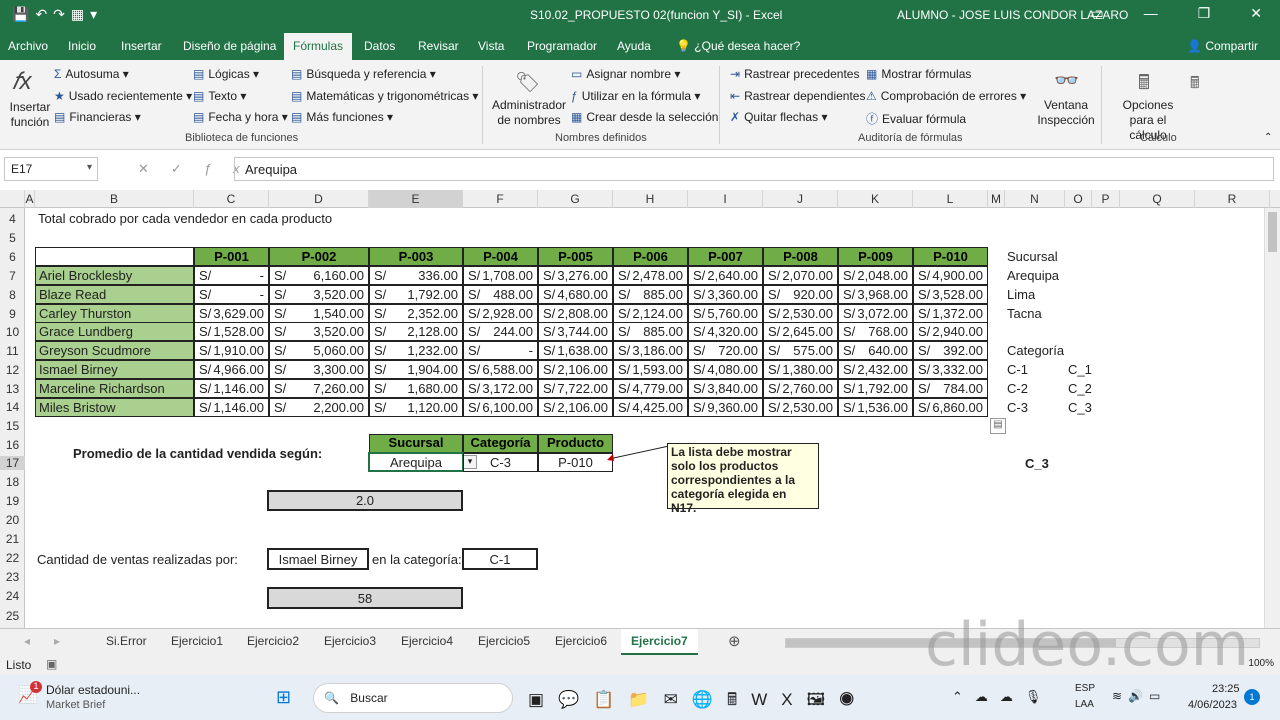 Image resolution: width=1280 pixels, height=720 pixels. Describe the element at coordinates (575, 388) in the screenshot. I see `amount-cell: S/7,722.00` at that location.